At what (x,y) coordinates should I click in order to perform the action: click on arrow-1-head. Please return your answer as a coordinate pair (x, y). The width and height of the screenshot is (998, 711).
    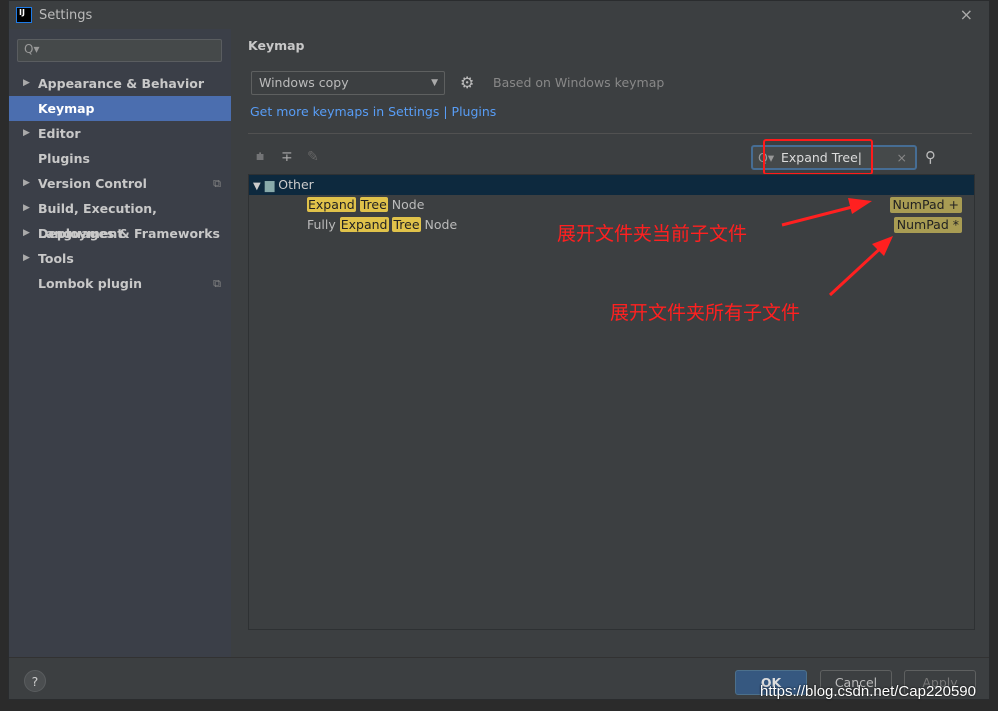
    Looking at the image, I should click on (860, 206).